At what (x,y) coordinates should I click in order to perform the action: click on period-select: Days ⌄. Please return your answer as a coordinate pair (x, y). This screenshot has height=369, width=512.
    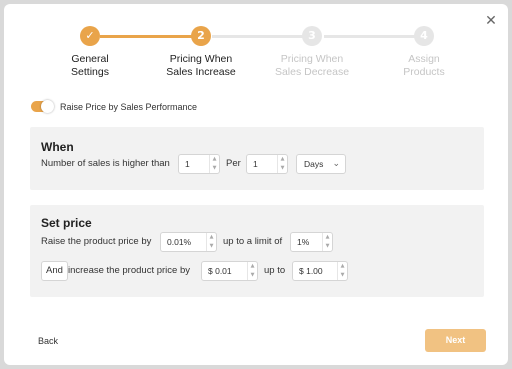
    Looking at the image, I should click on (321, 164).